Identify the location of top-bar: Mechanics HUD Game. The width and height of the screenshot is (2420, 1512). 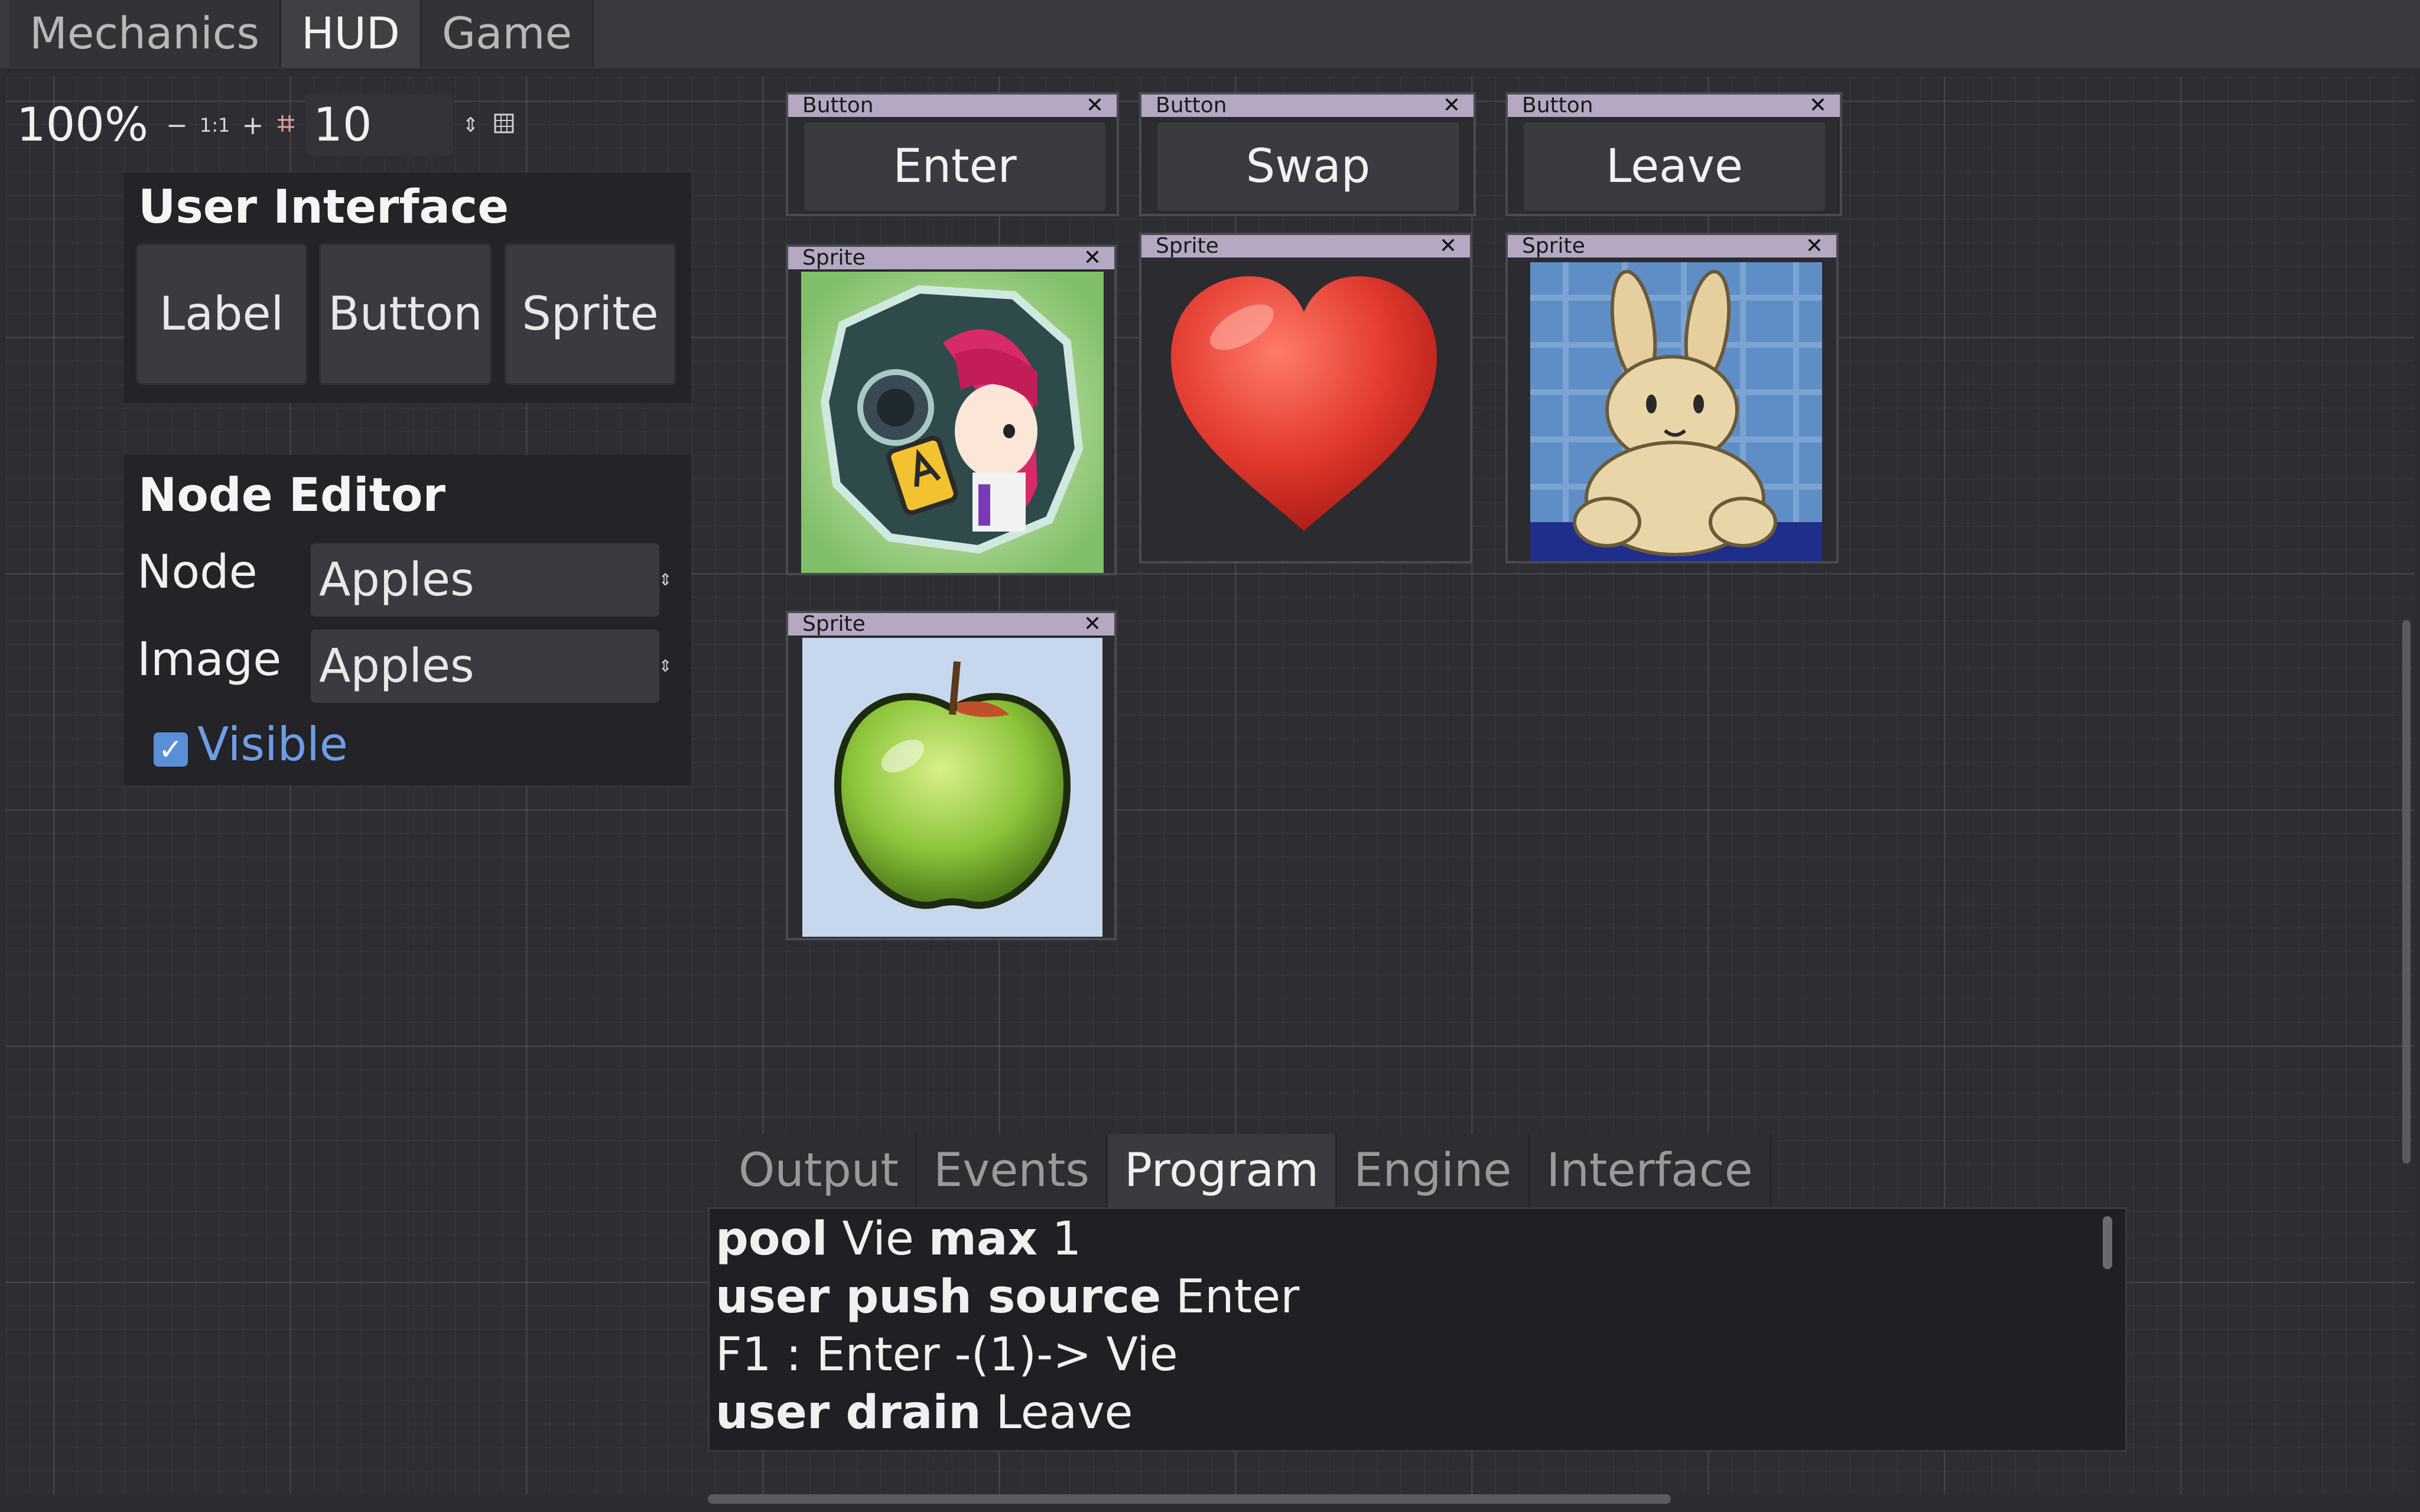
(1210, 35).